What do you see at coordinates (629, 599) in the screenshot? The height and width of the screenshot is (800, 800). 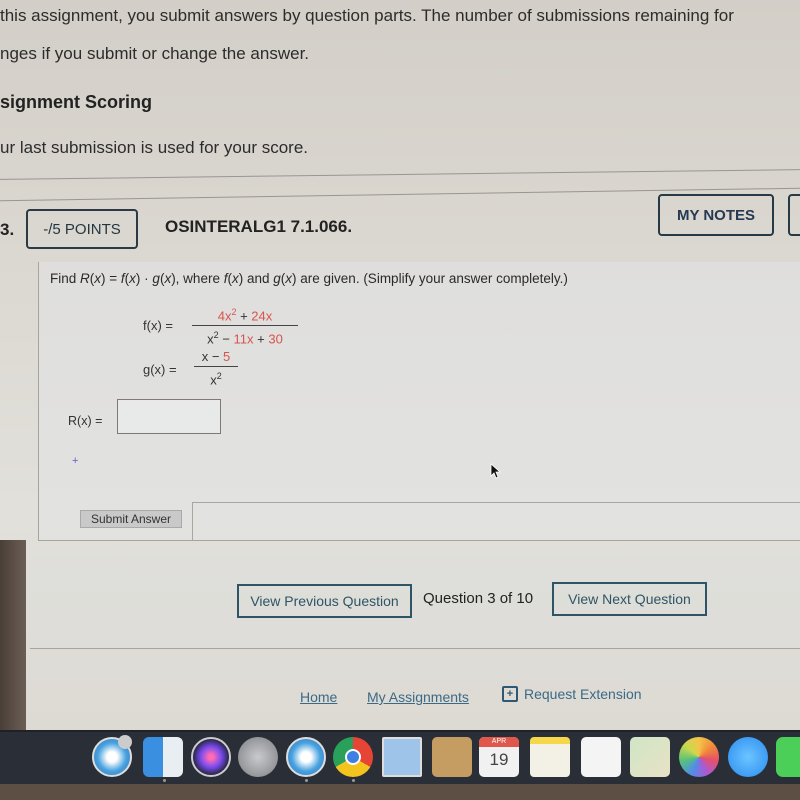 I see `view-next-question-button: View Next Question` at bounding box center [629, 599].